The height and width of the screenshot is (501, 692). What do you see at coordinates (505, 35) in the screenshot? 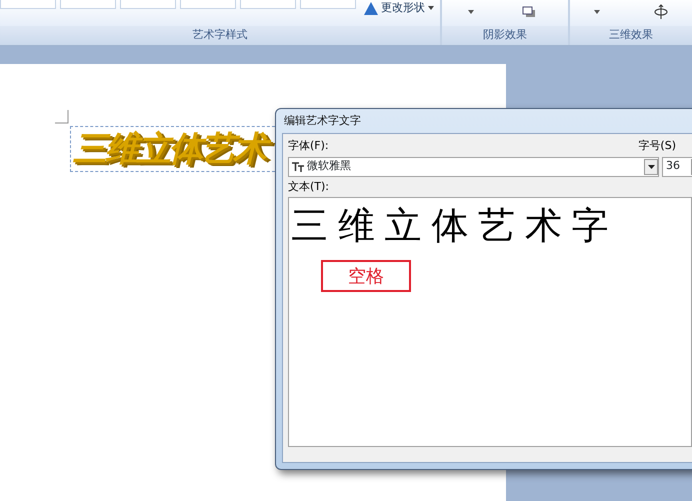
I see `group-label: 阴影效果` at bounding box center [505, 35].